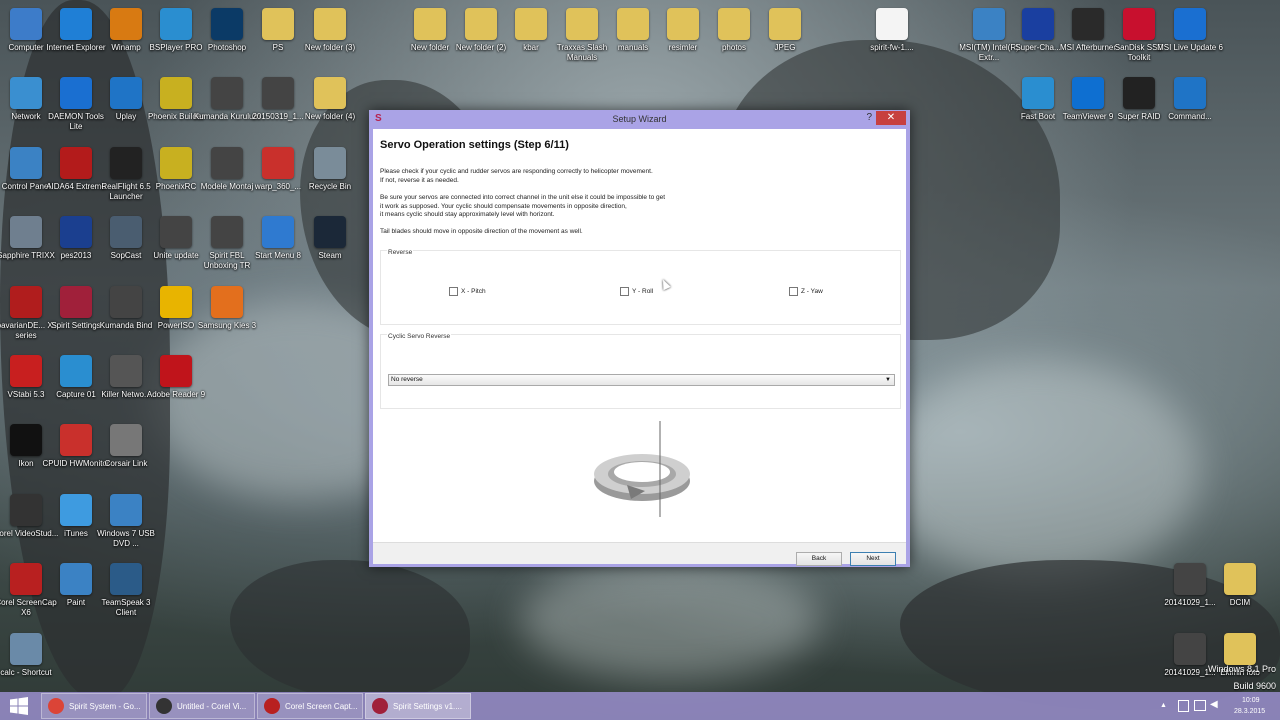 The image size is (1280, 720). What do you see at coordinates (892, 24) in the screenshot?
I see `file-icon` at bounding box center [892, 24].